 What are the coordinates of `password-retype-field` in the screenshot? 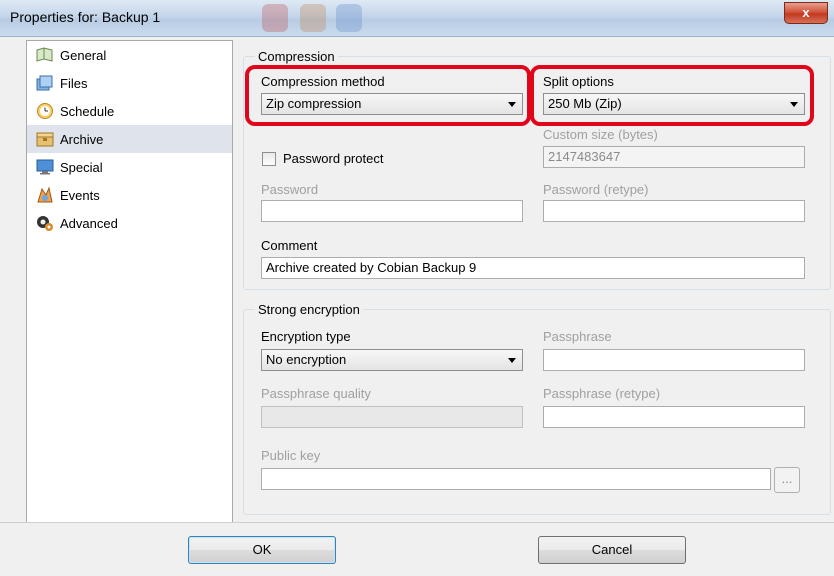 It's located at (674, 211).